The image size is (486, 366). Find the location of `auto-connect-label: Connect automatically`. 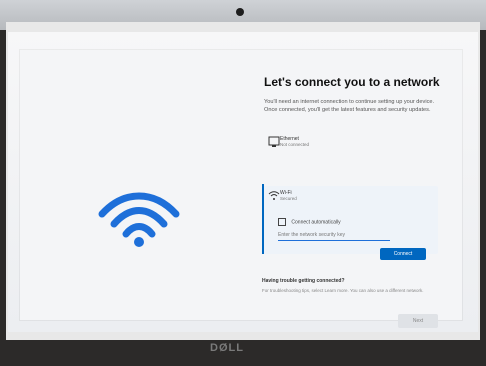

auto-connect-label: Connect automatically is located at coordinates (316, 222).